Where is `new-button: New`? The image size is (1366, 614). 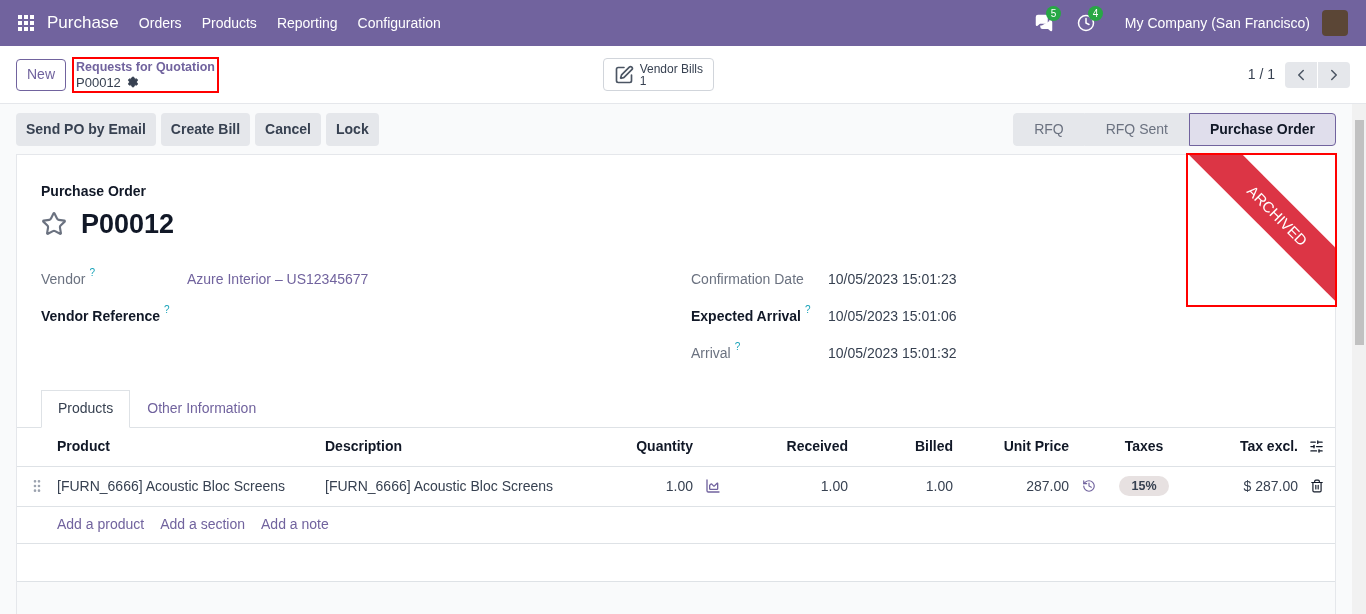 new-button: New is located at coordinates (41, 74).